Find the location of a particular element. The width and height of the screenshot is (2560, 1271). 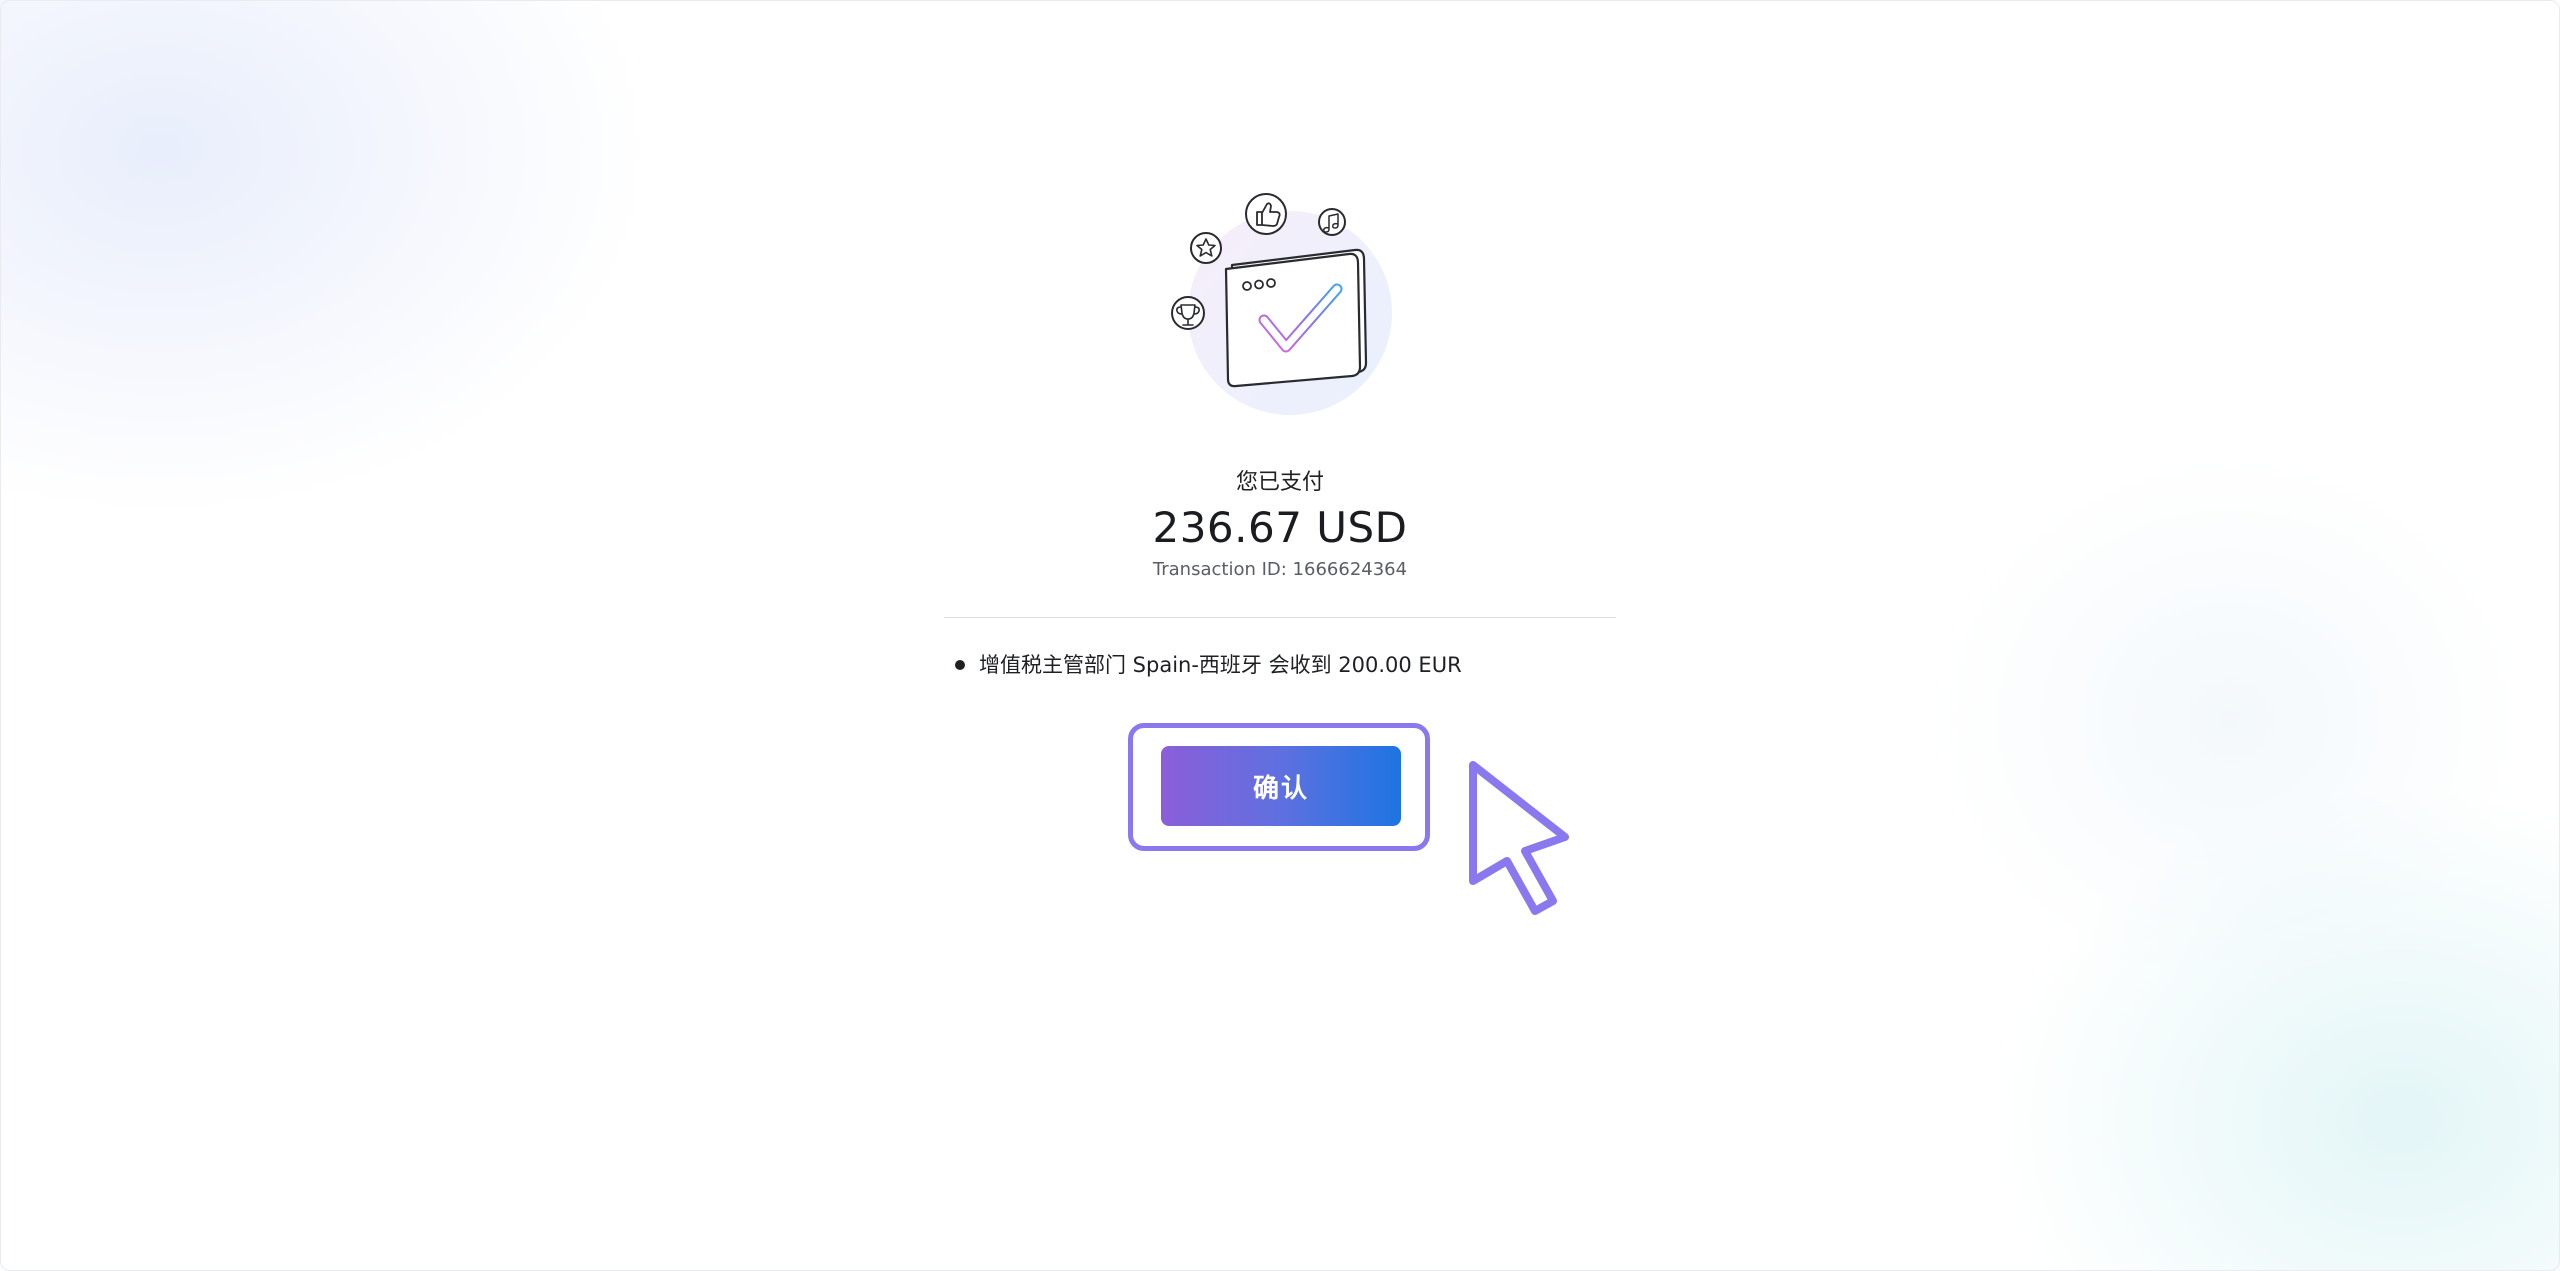

payment-success-illustration is located at coordinates (1281, 304).